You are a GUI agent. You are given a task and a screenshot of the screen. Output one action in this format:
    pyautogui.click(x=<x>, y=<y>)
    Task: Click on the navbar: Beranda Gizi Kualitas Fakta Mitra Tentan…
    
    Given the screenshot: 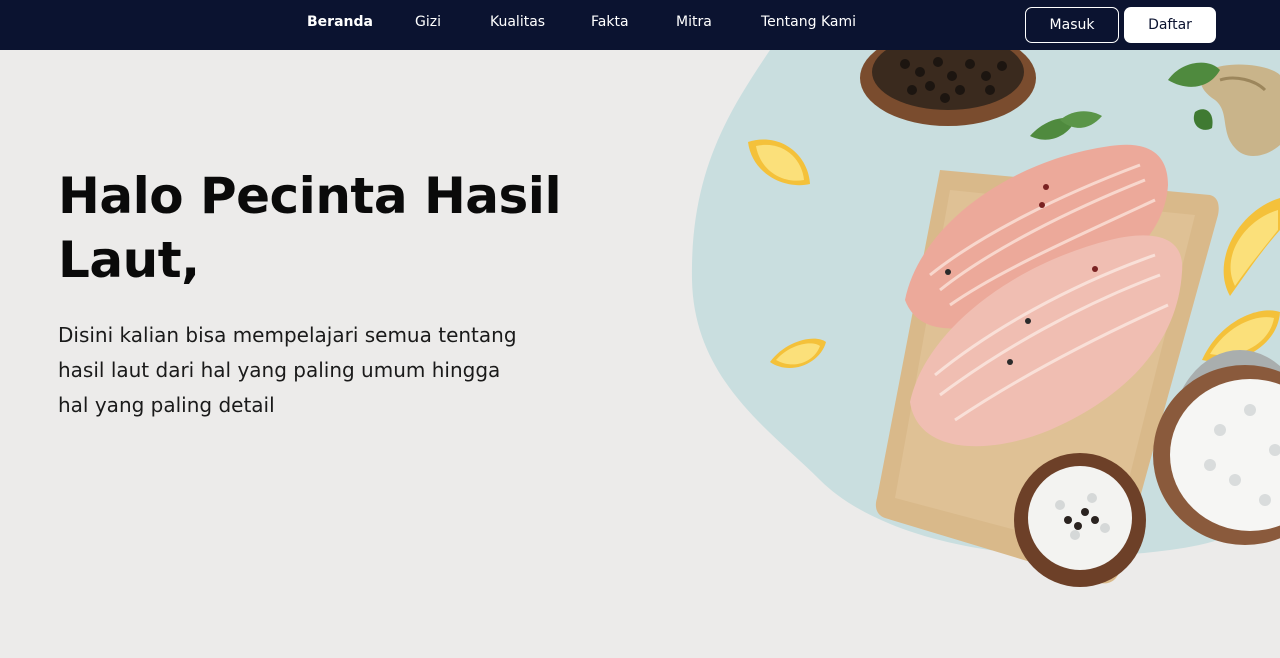 What is the action you would take?
    pyautogui.click(x=640, y=25)
    